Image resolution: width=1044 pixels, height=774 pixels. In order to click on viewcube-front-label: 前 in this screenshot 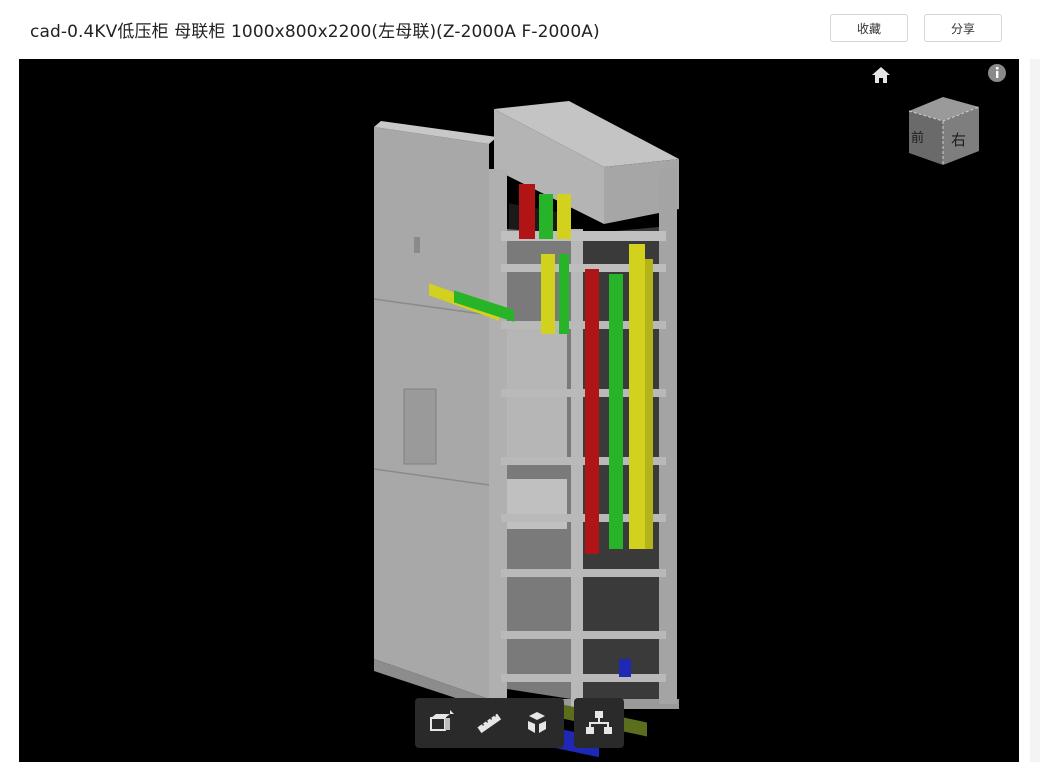, I will do `click(917, 136)`.